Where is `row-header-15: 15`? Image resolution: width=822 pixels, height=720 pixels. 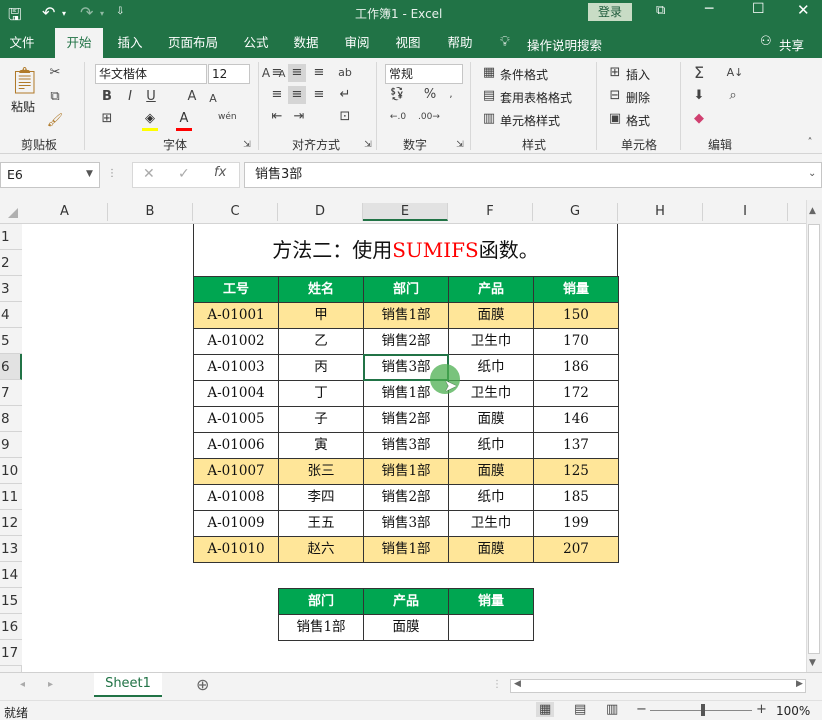 row-header-15: 15 is located at coordinates (11, 601).